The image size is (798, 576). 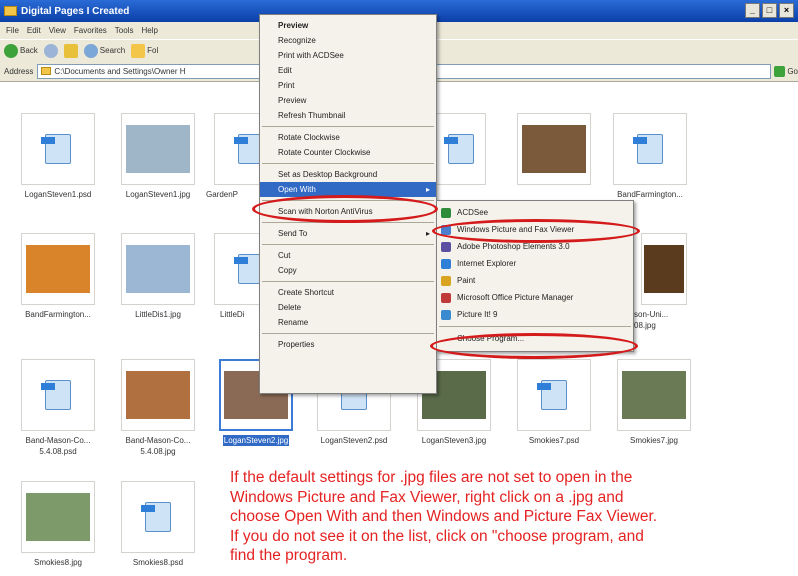 What do you see at coordinates (535, 280) in the screenshot?
I see `open-with-item-paint: Paint` at bounding box center [535, 280].